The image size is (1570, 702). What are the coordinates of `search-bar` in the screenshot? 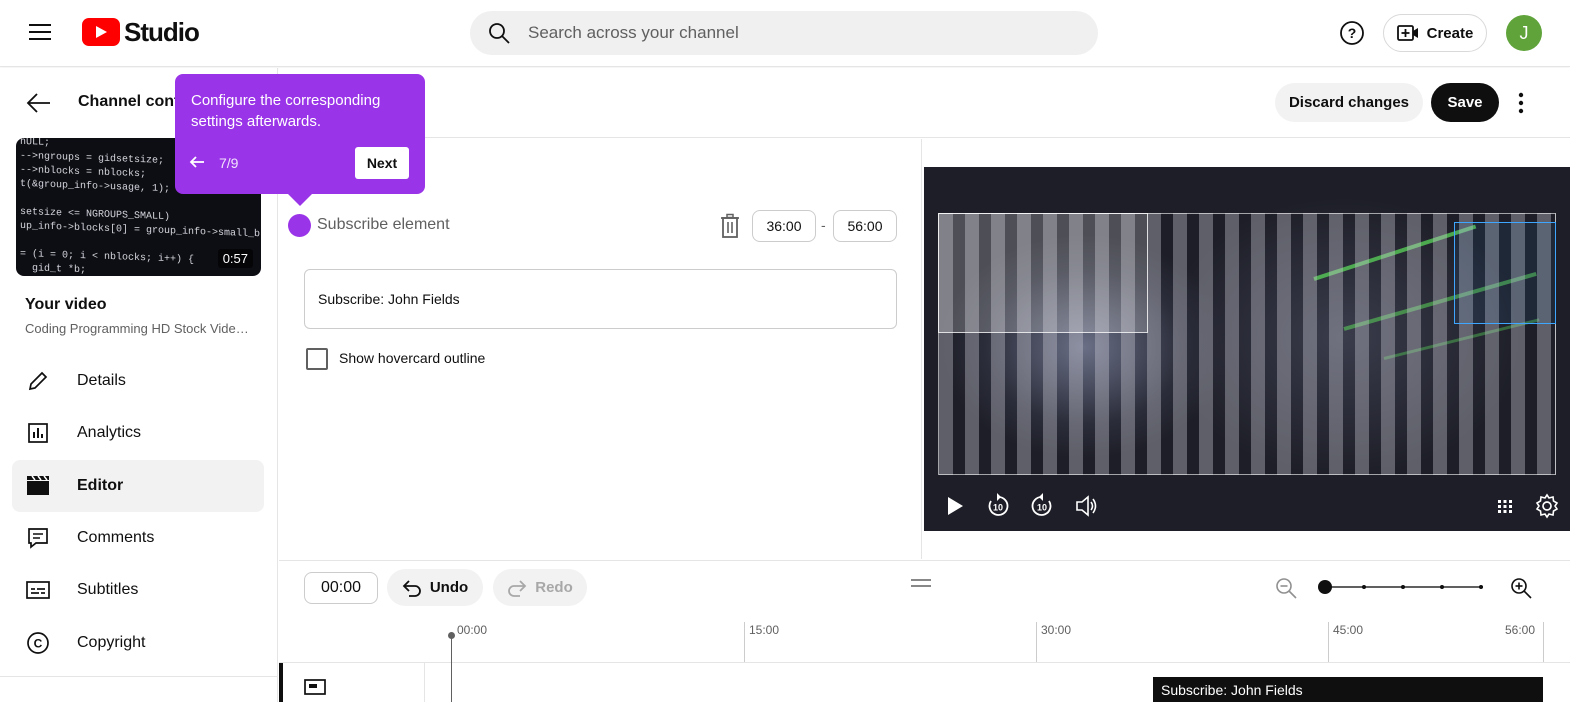 It's located at (784, 33).